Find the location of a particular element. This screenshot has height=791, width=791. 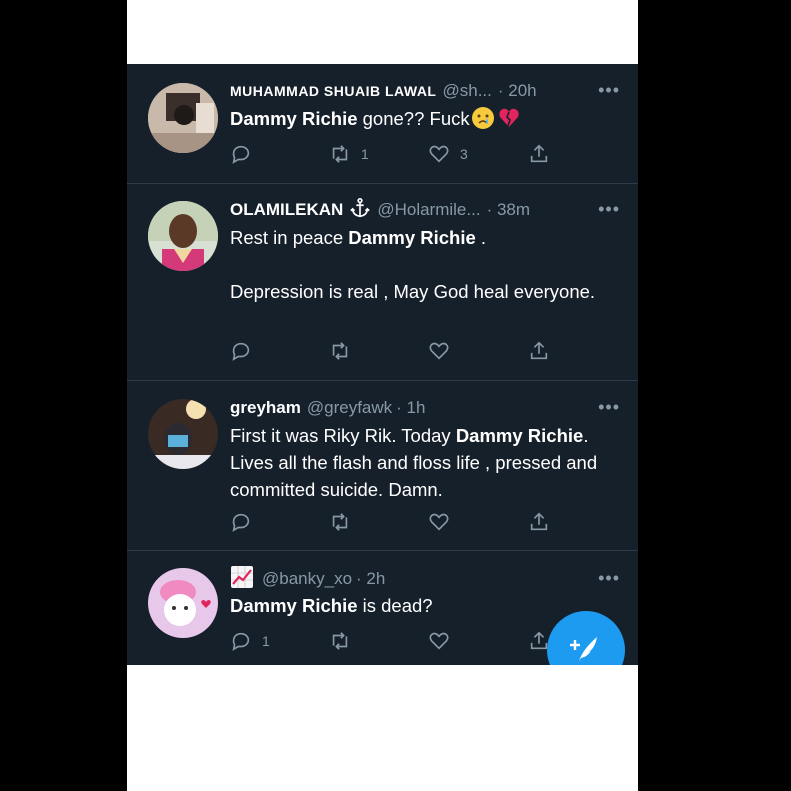

tweet-text: Dammy Richie is dead? is located at coordinates (424, 605).